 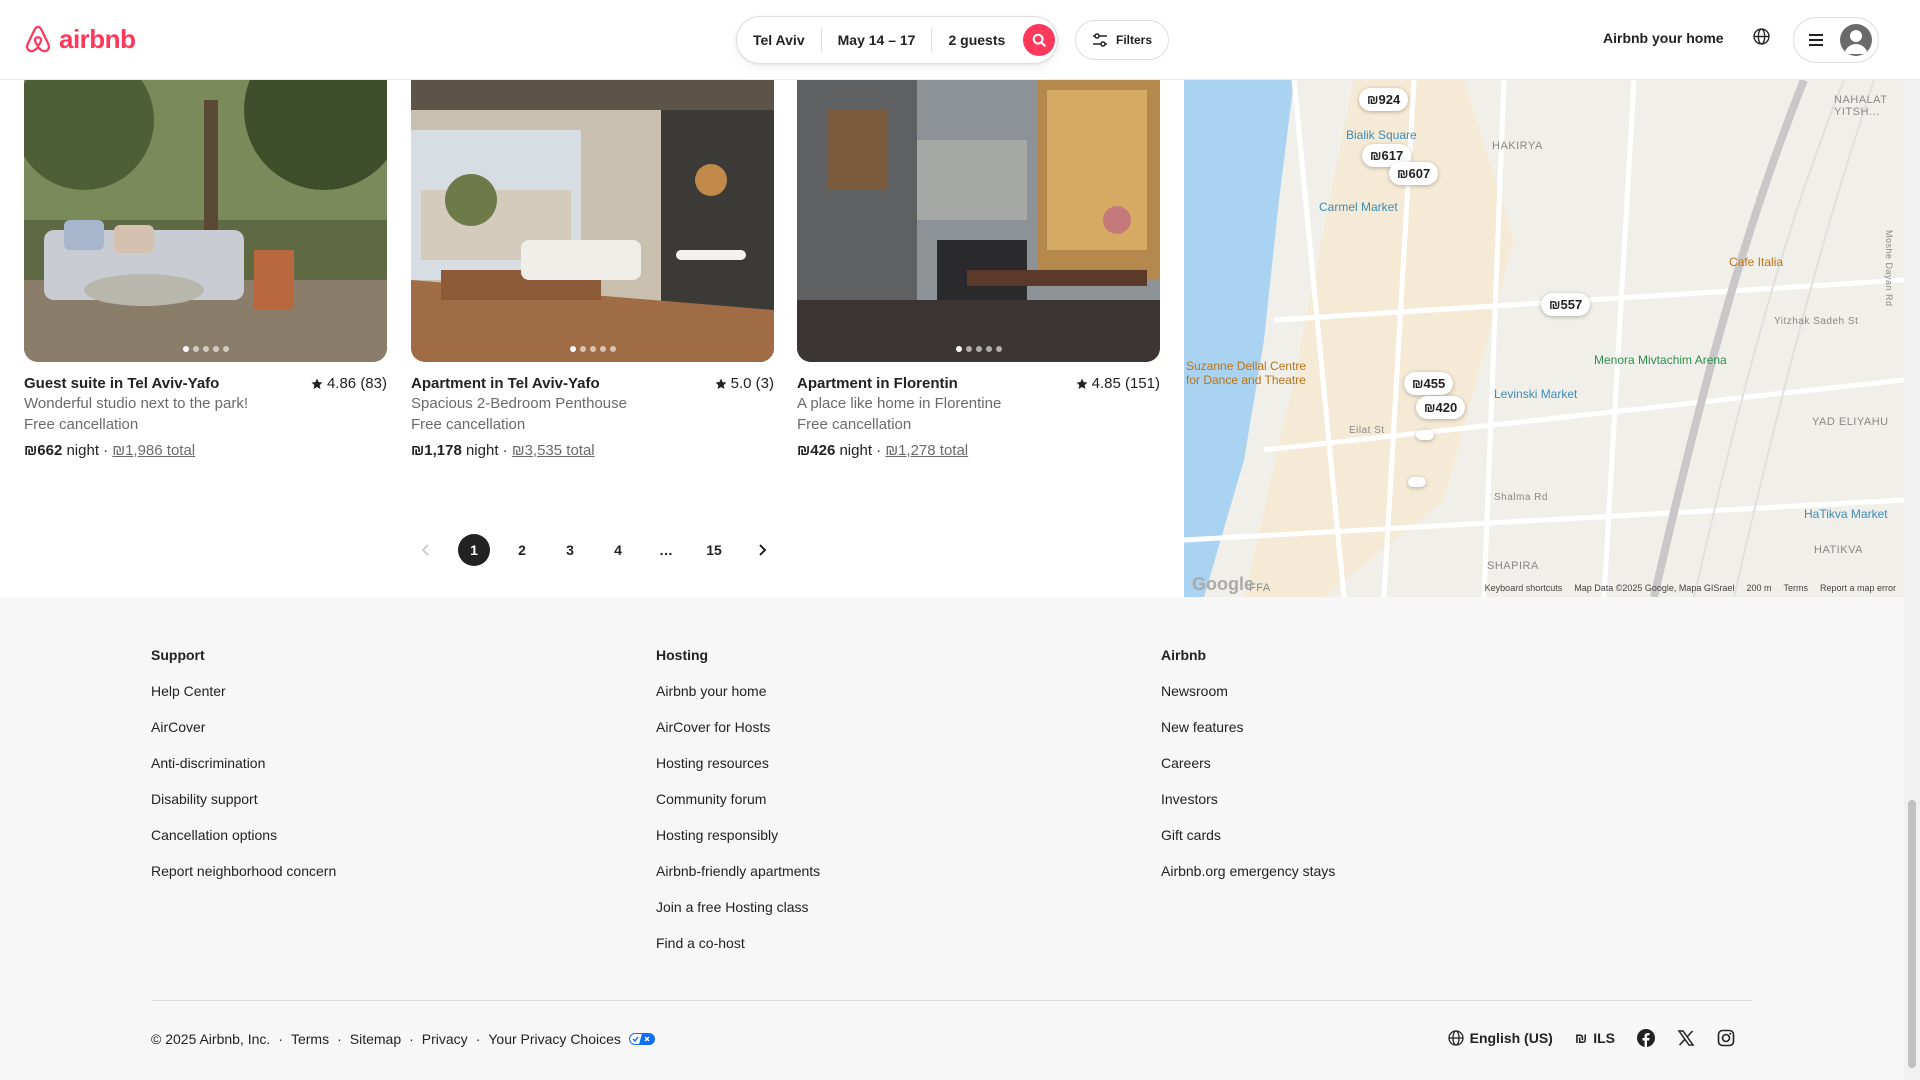 I want to click on footer-link: Gift cards, so click(x=1248, y=845).